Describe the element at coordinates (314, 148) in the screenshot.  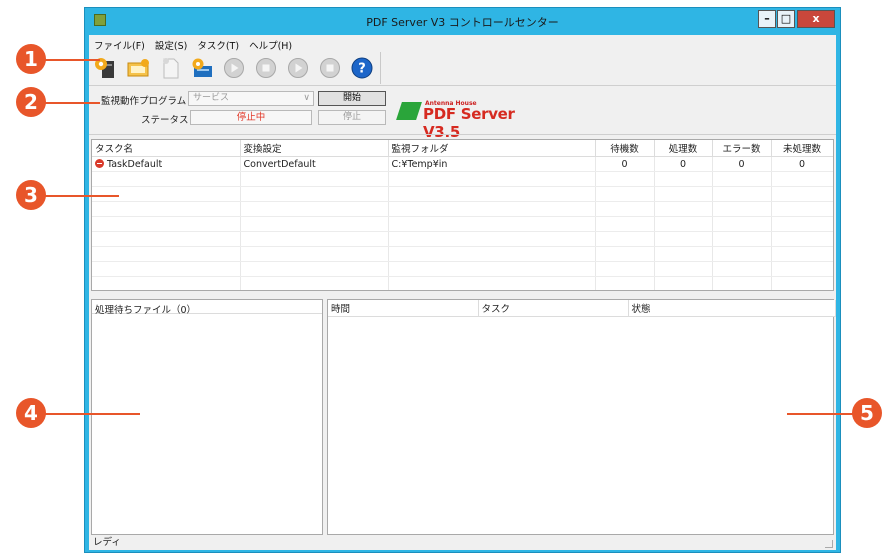
I see `col-convert-setting: 変換設定` at that location.